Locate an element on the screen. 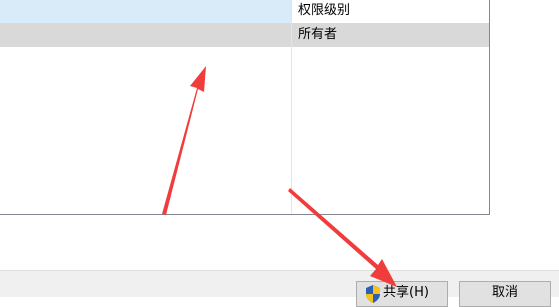 Image resolution: width=559 pixels, height=307 pixels. permission-level-header: 权限级别 is located at coordinates (324, 11).